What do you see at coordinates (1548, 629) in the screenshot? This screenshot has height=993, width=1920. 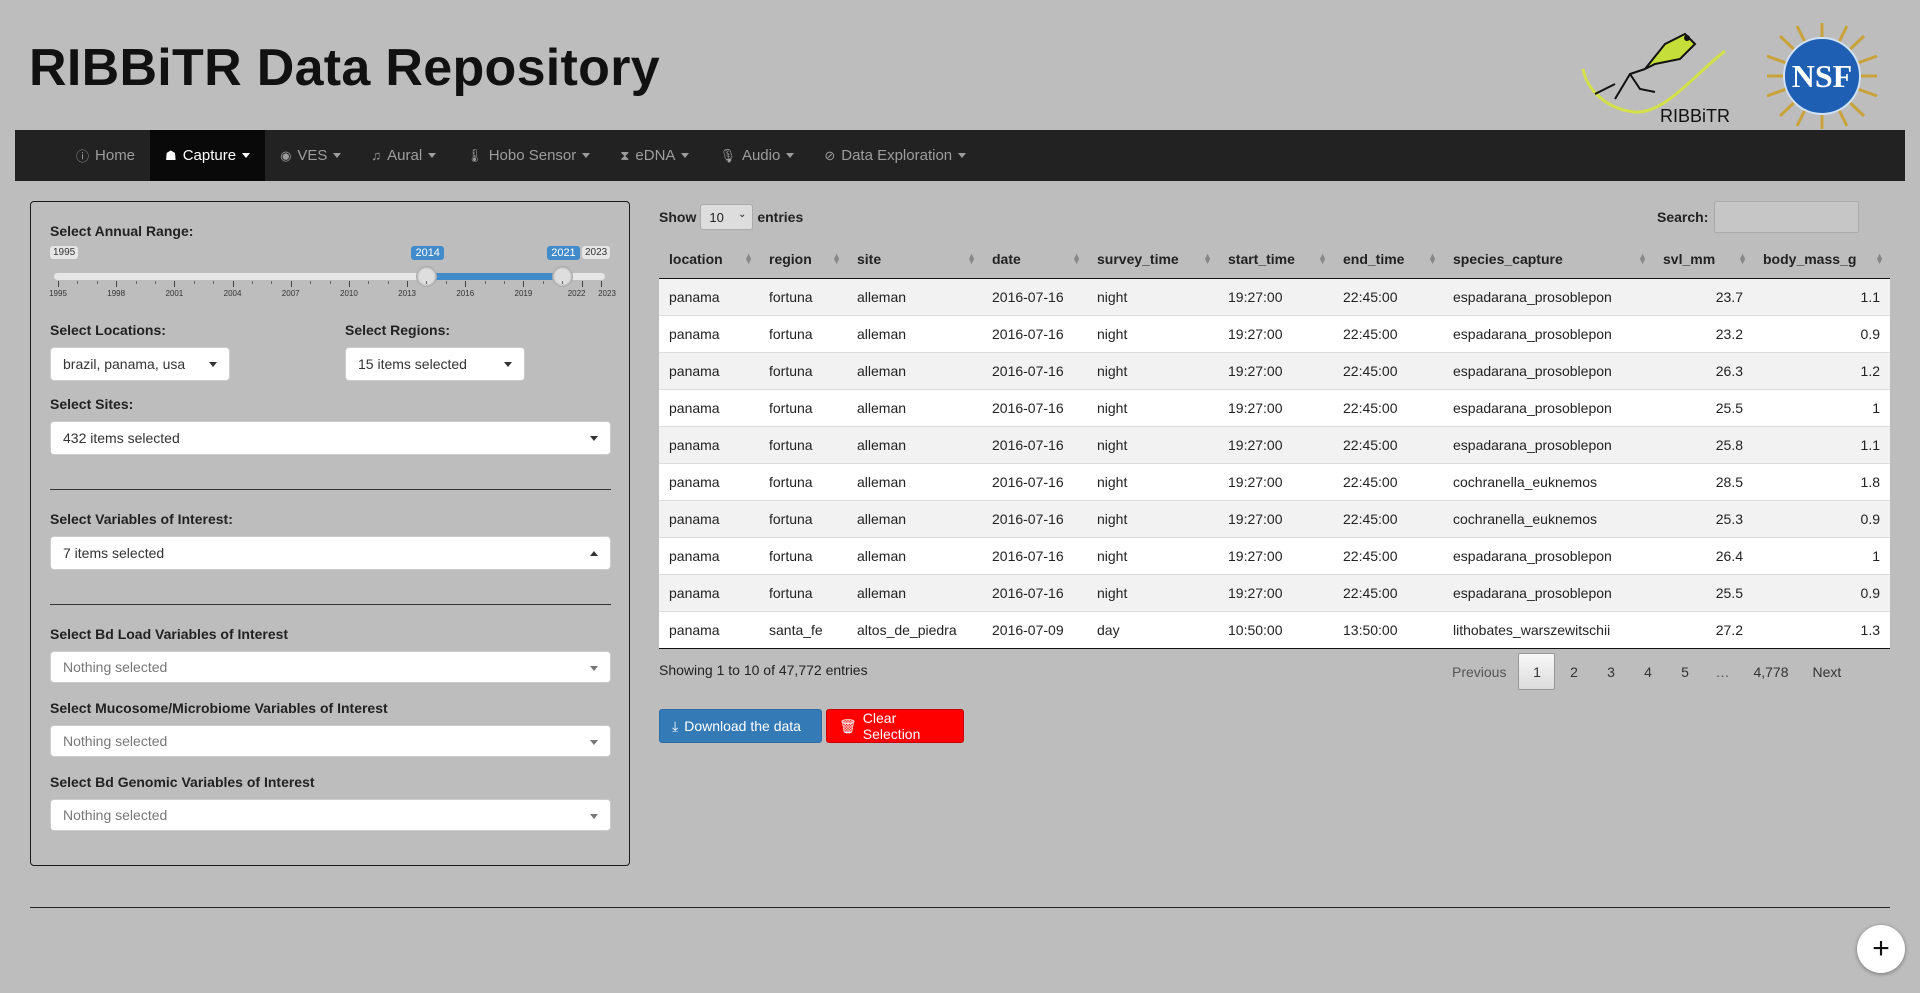 I see `table-cell-species-capture: lithobates_warszewitschii` at bounding box center [1548, 629].